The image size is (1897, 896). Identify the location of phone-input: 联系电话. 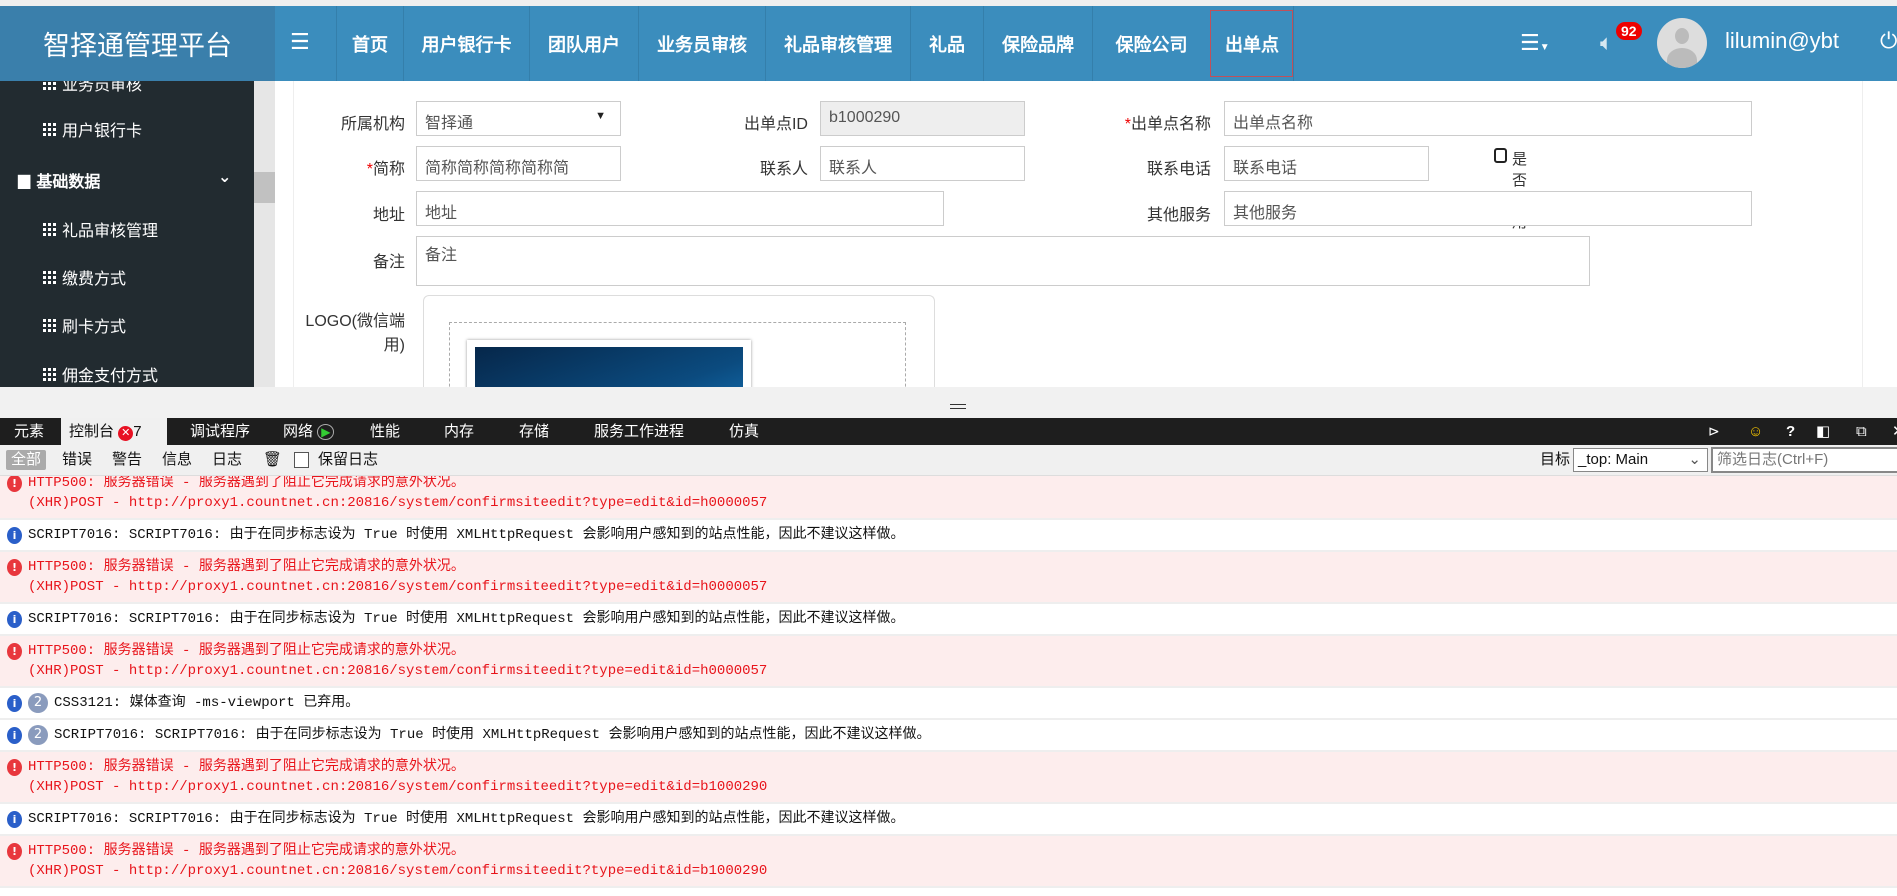
(1326, 163).